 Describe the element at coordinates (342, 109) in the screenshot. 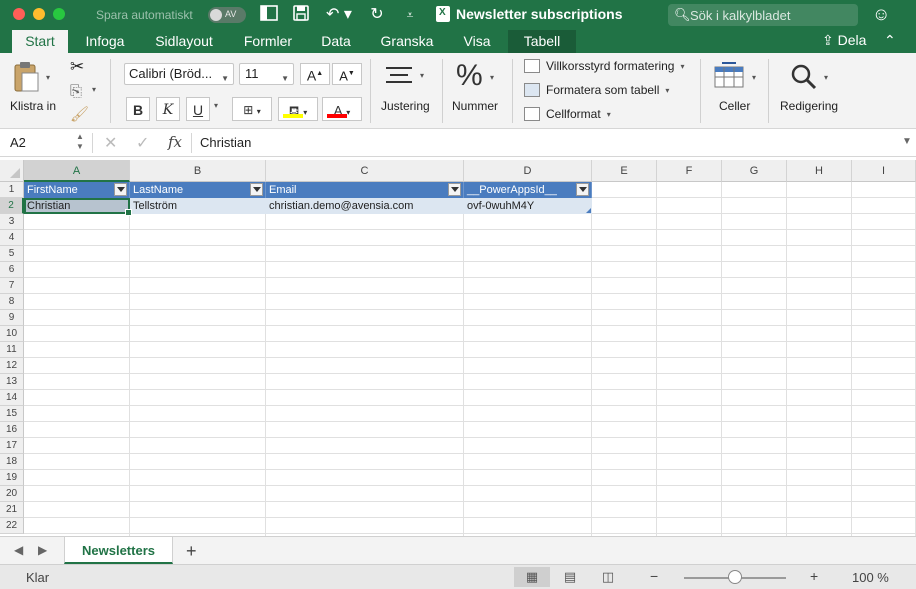

I see `font-color-button: A ▾` at that location.